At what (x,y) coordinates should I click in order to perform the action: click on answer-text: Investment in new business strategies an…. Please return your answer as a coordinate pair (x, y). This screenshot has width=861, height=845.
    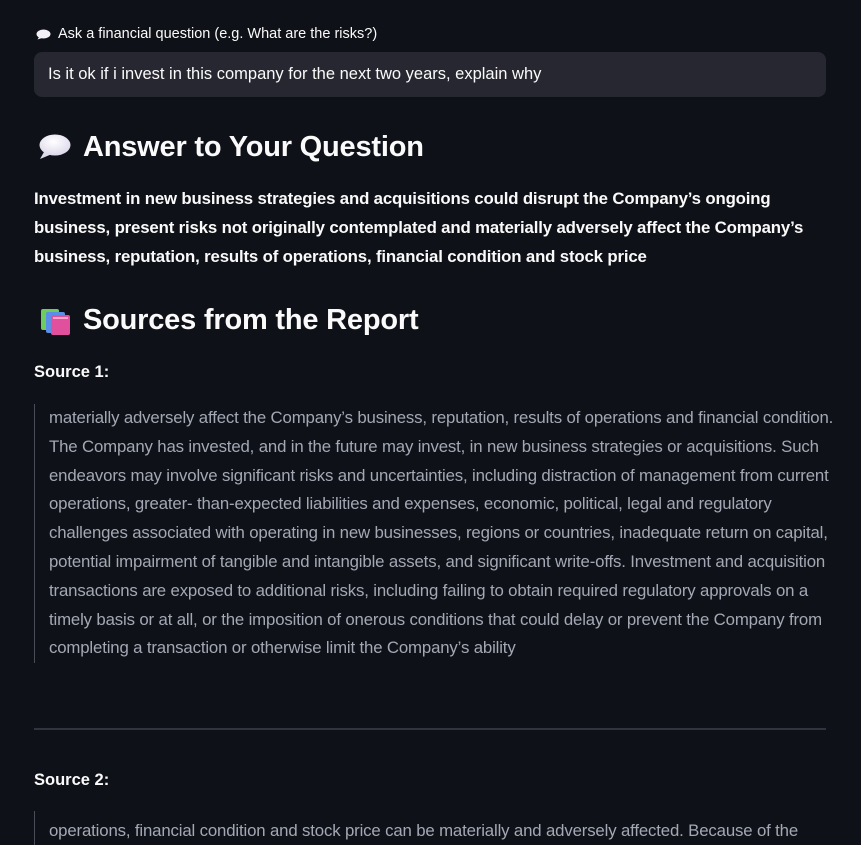
    Looking at the image, I should click on (419, 227).